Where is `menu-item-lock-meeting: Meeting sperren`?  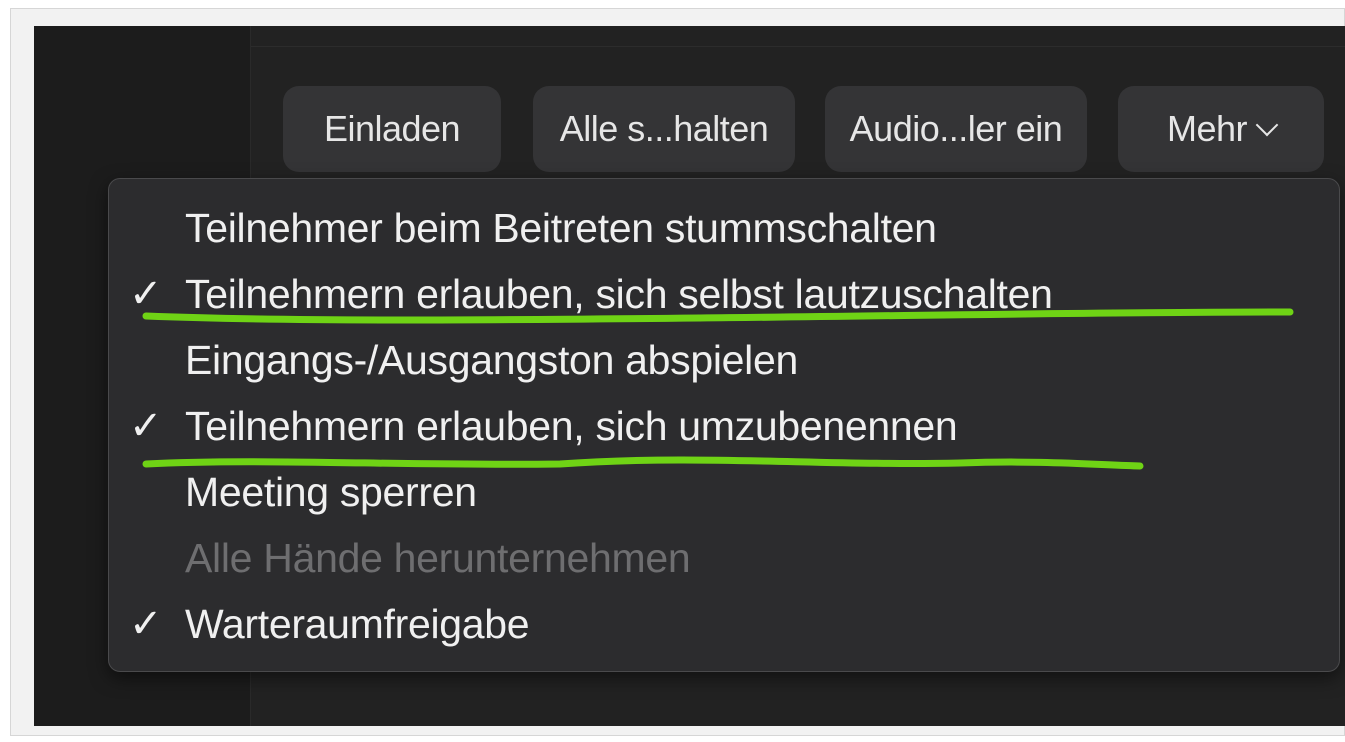
menu-item-lock-meeting: Meeting sperren is located at coordinates (723, 492).